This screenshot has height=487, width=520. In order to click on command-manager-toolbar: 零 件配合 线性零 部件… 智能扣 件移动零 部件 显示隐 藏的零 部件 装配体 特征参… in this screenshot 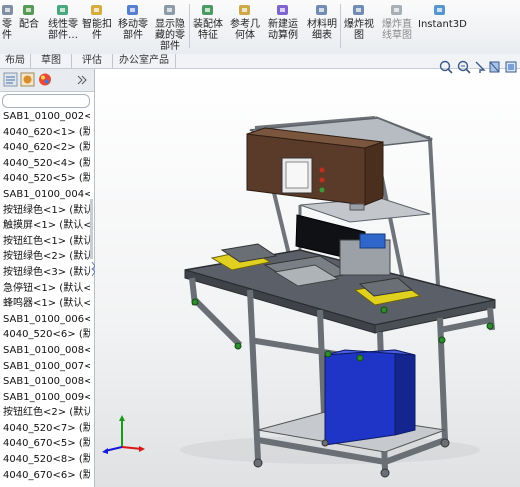, I will do `click(260, 27)`.